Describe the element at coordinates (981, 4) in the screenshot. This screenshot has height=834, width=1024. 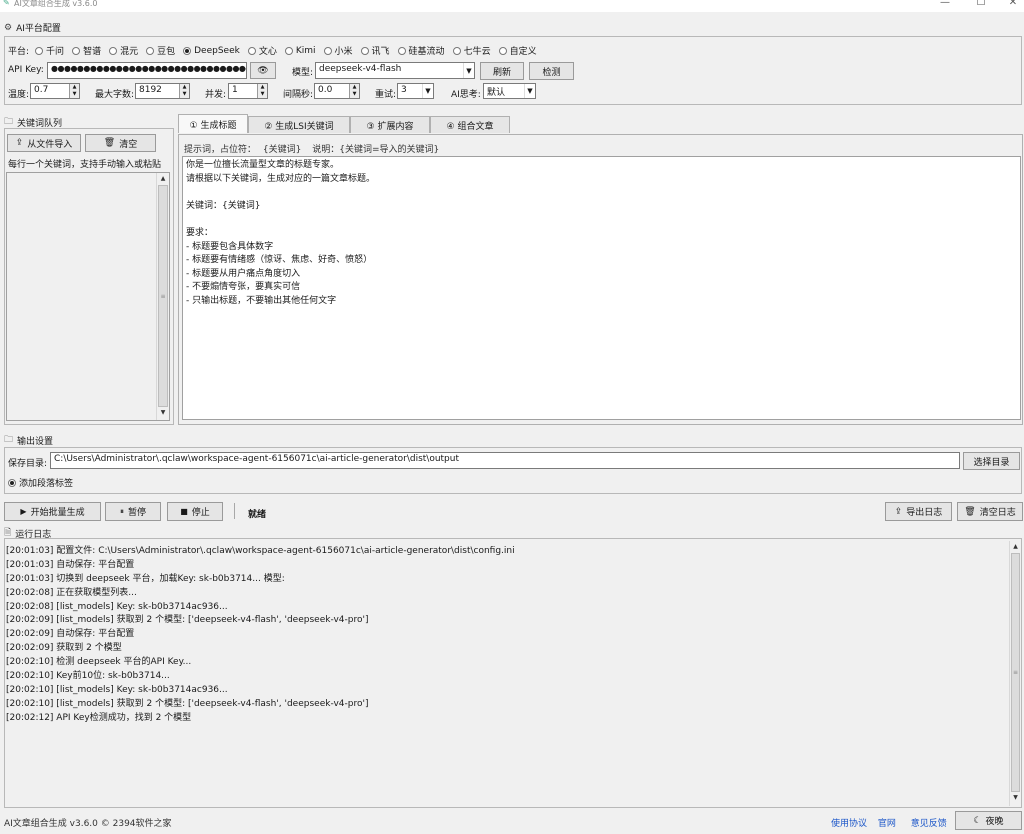
I see `maximize-button: ☐` at that location.